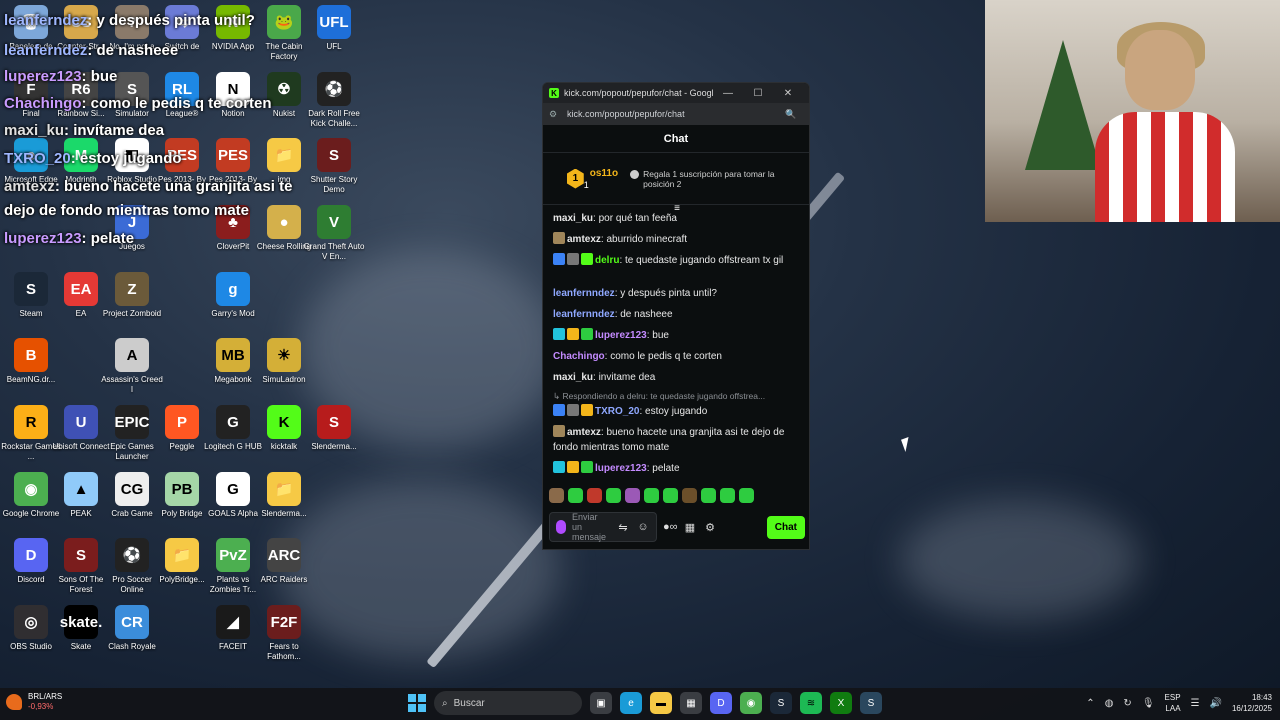 The width and height of the screenshot is (1280, 720). I want to click on steam-icon: S, so click(871, 703).